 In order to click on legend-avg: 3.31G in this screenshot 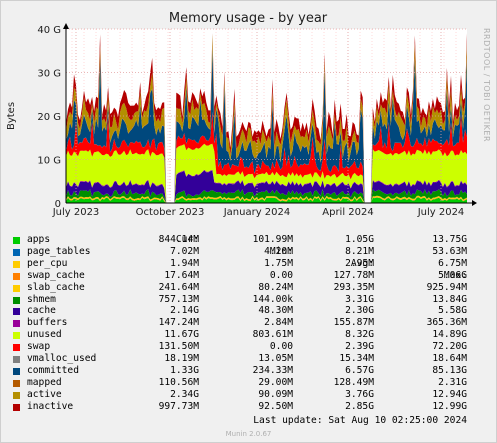, I will do `click(359, 299)`.